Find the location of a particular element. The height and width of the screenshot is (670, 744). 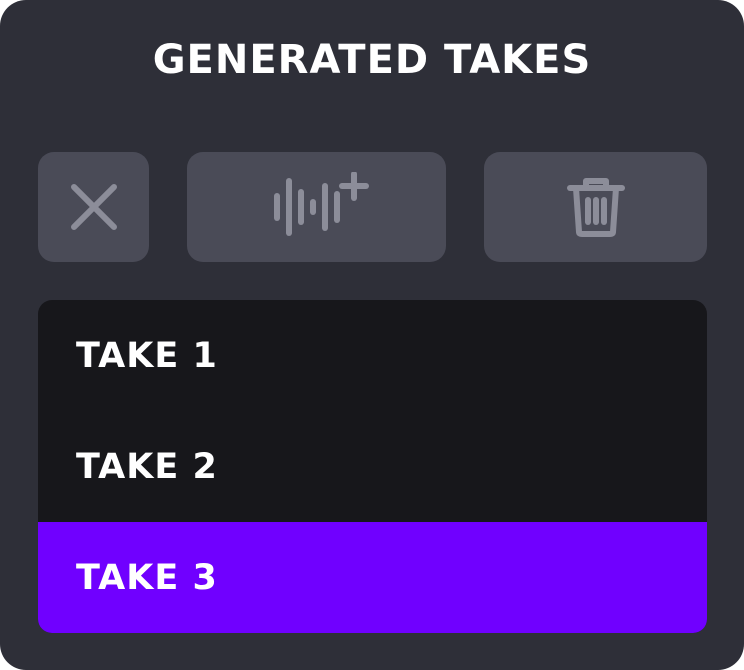

generate-take-button is located at coordinates (316, 207).